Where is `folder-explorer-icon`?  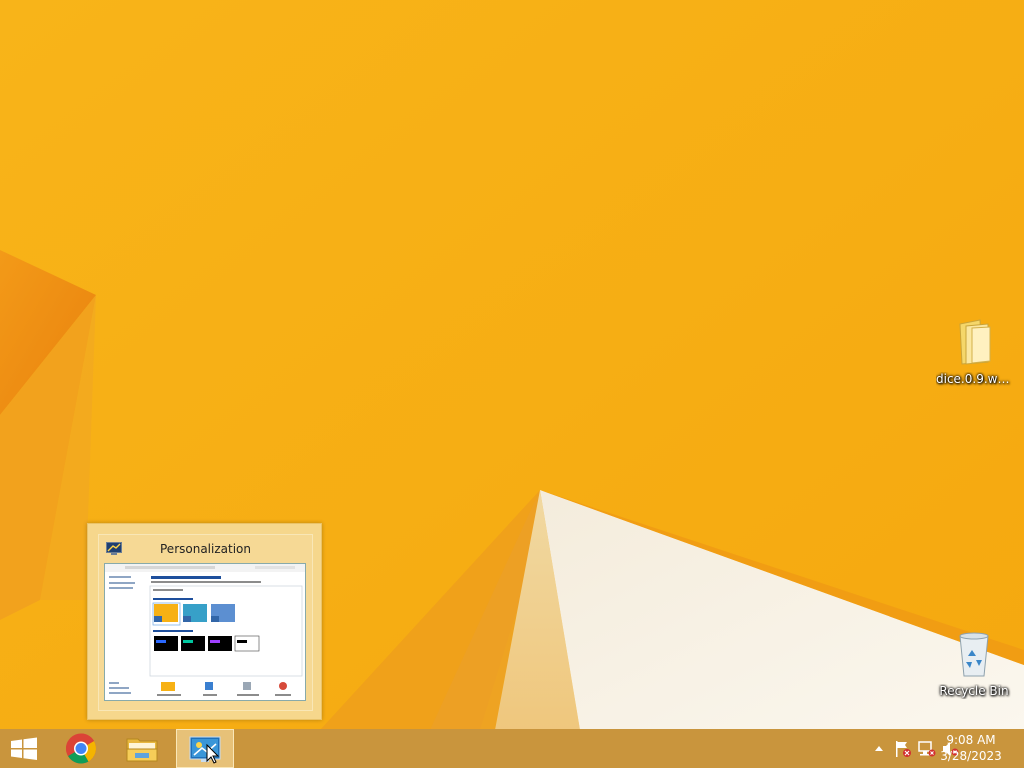
folder-explorer-icon is located at coordinates (142, 750).